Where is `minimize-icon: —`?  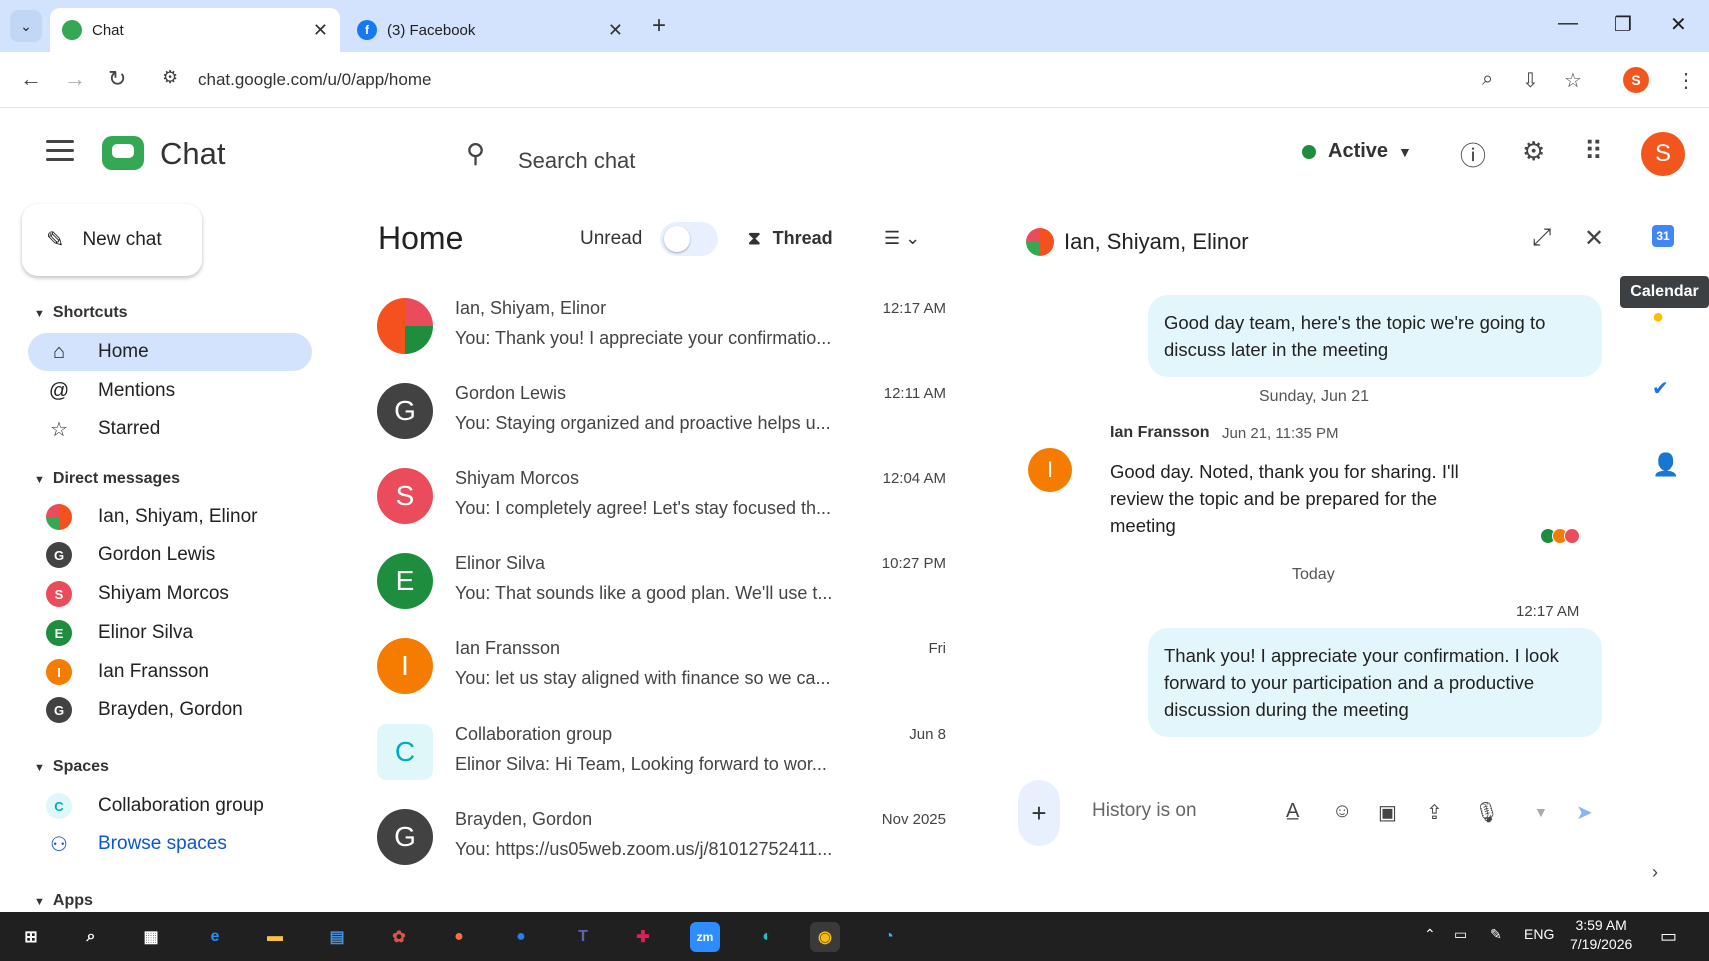
minimize-icon: — is located at coordinates (1568, 23).